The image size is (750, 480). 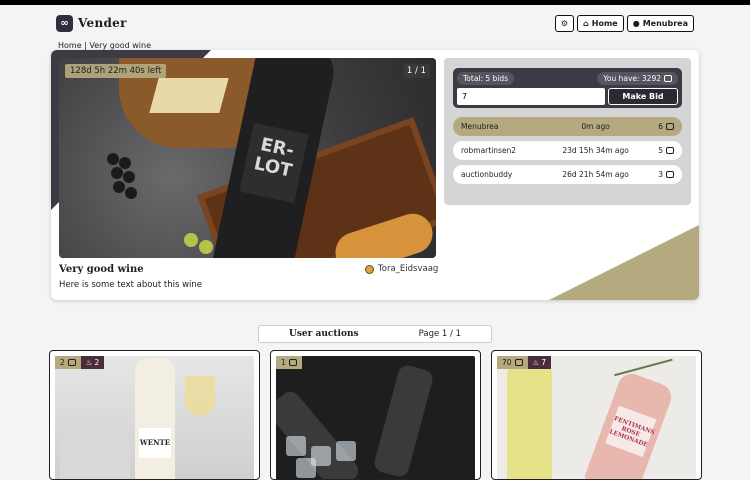 What do you see at coordinates (375, 23) in the screenshot?
I see `navbar: ∞ Vender ⚙ ⌂ Home ● Menubrea` at bounding box center [375, 23].